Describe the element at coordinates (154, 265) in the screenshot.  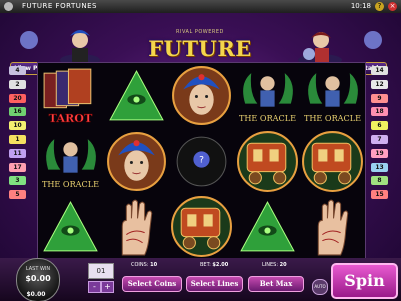
I see `coins-value: 10` at that location.